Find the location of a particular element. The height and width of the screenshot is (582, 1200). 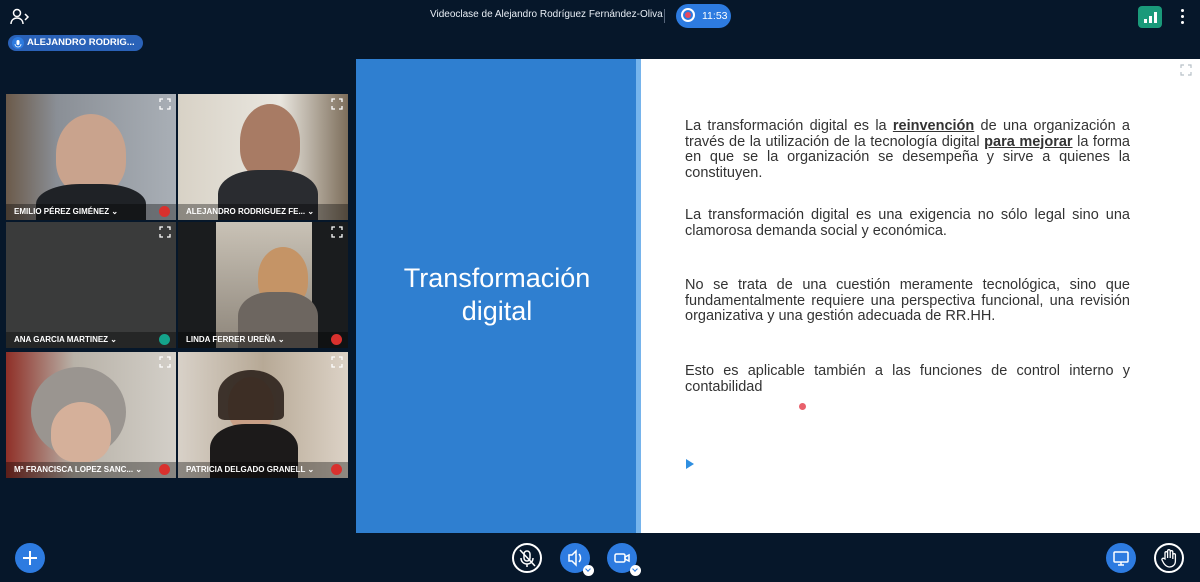

participant-name-bar: LINDA FERRER UREÑA ⌄ is located at coordinates (263, 340).